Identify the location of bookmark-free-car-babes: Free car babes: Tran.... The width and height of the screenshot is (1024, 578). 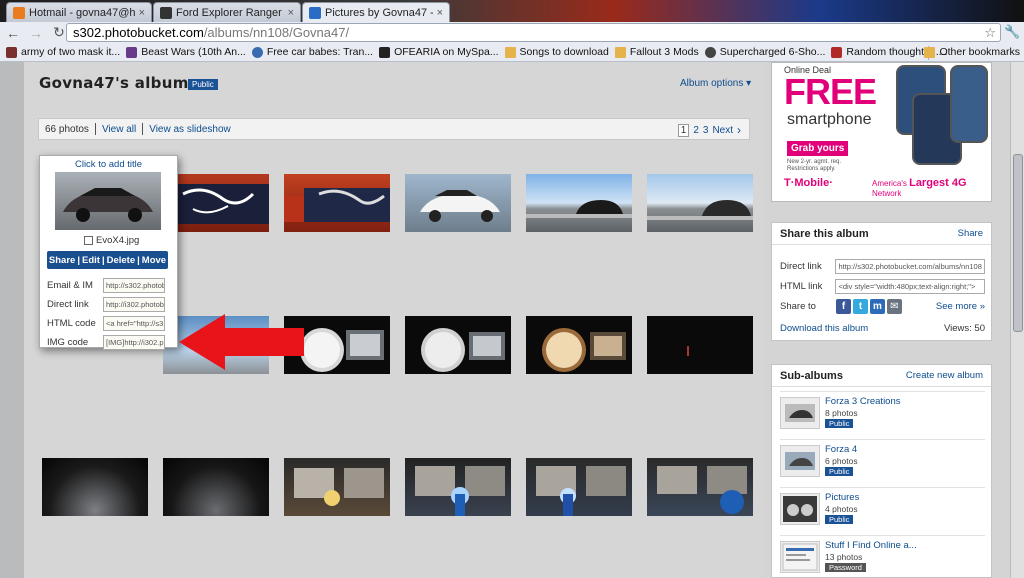
(312, 52).